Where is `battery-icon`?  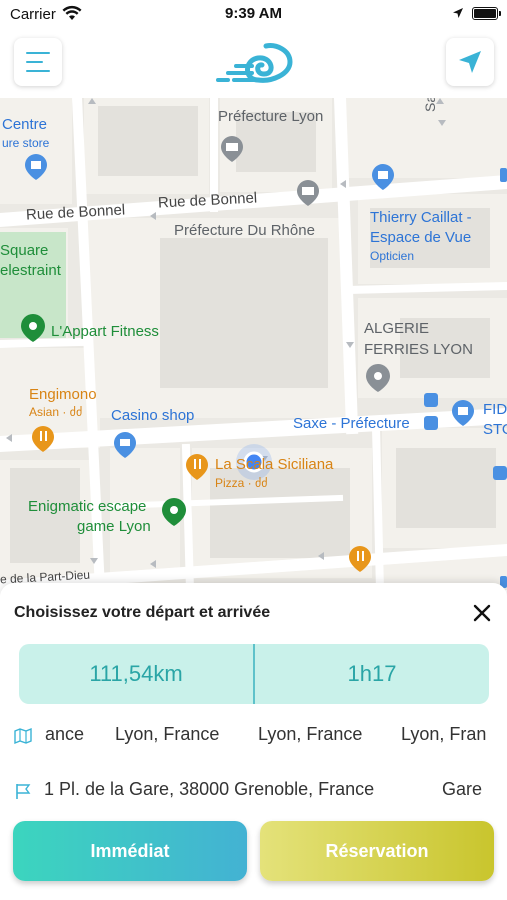 battery-icon is located at coordinates (486, 13).